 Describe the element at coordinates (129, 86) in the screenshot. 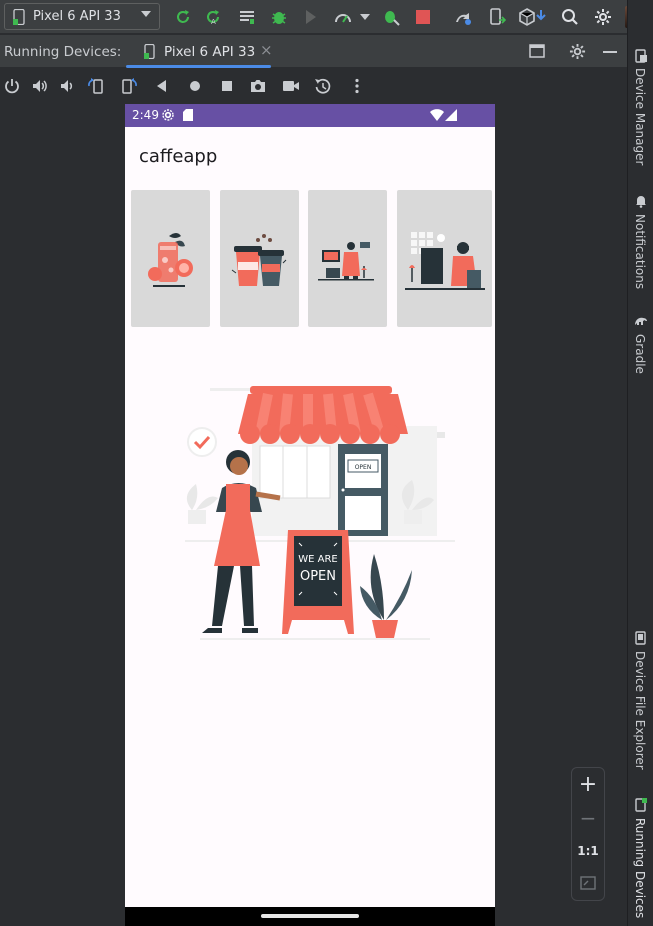

I see `rotate-right-icon` at that location.